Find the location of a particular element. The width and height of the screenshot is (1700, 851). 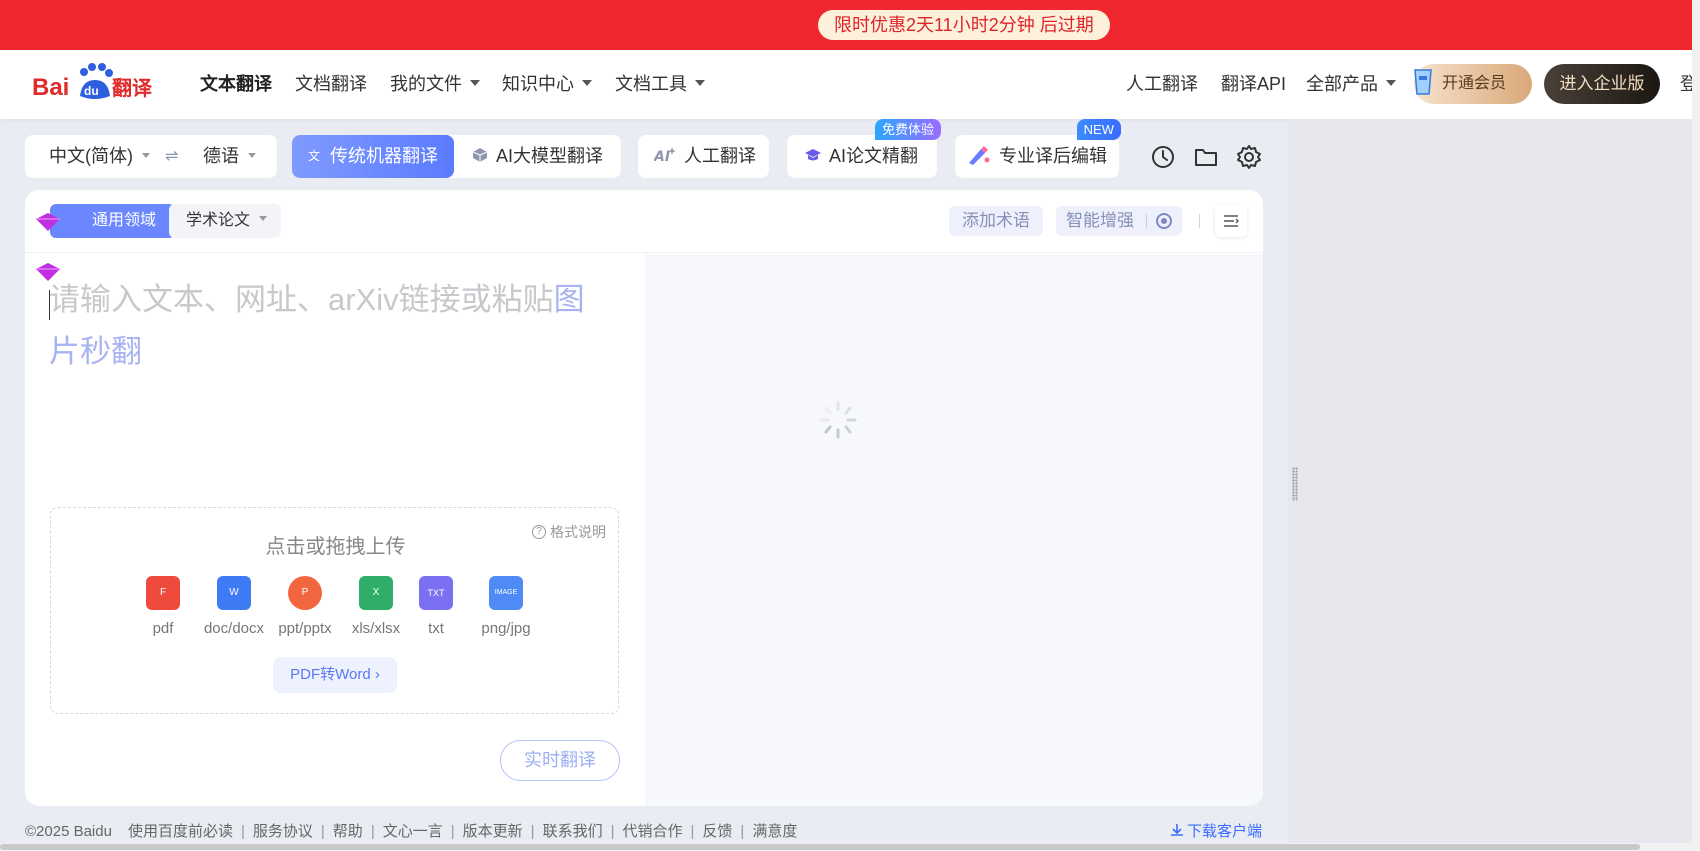

mode-machine-translate: 文传统机器翻译 is located at coordinates (373, 156).